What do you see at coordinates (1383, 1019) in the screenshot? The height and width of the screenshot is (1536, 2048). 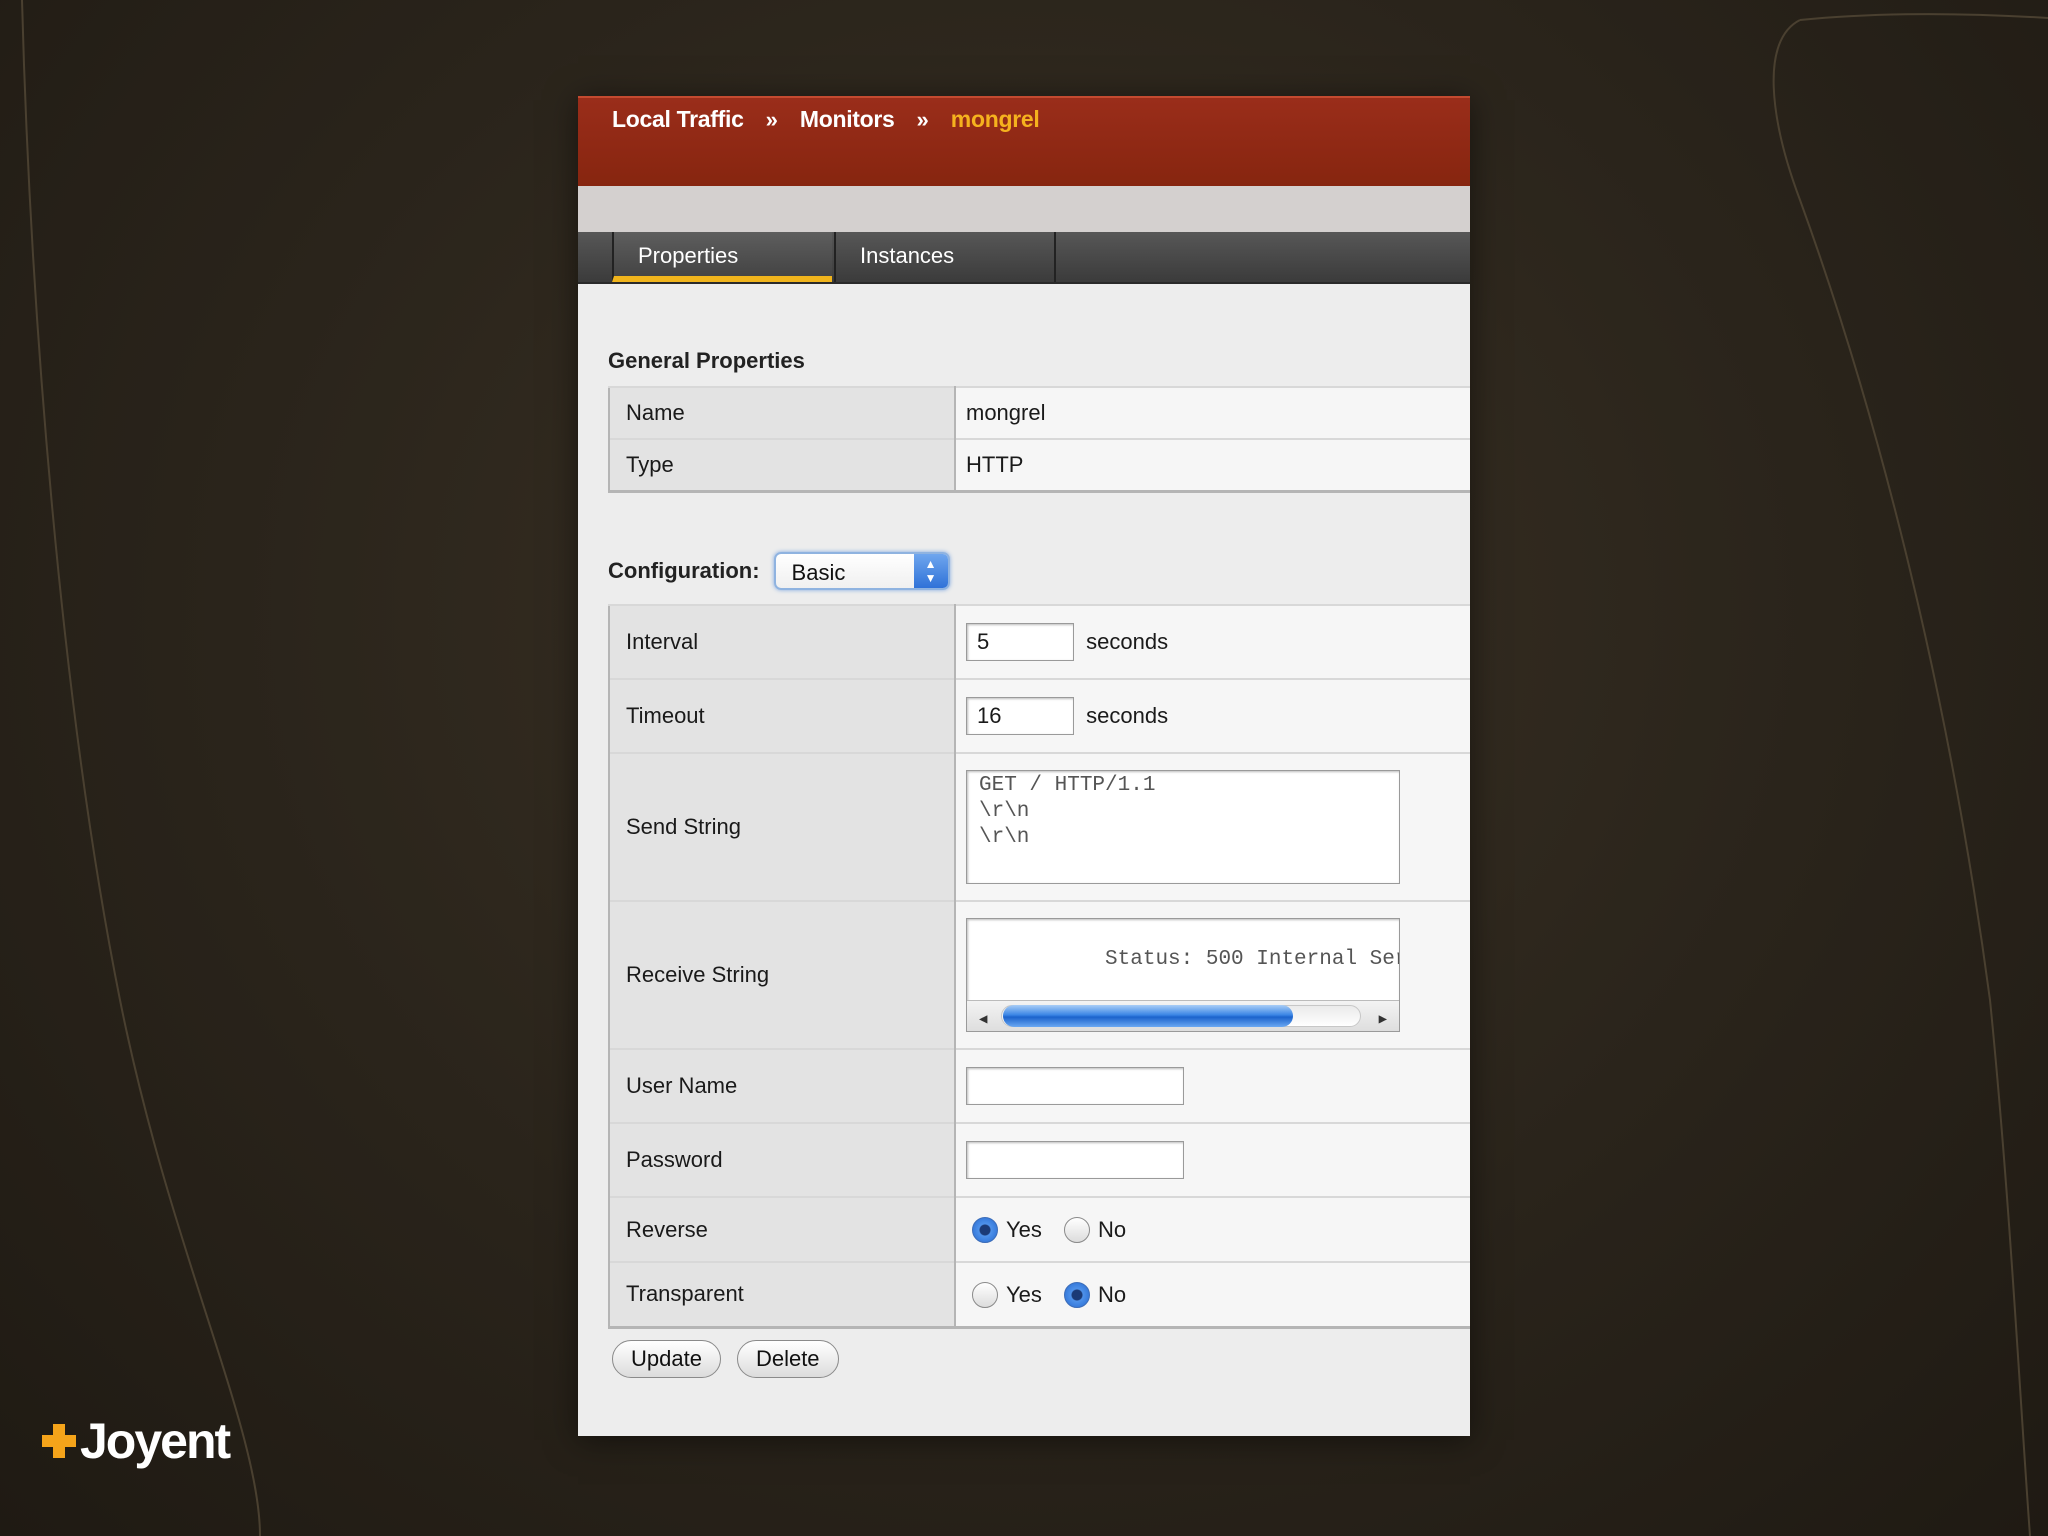 I see `scroll-right-icon: ▶` at bounding box center [1383, 1019].